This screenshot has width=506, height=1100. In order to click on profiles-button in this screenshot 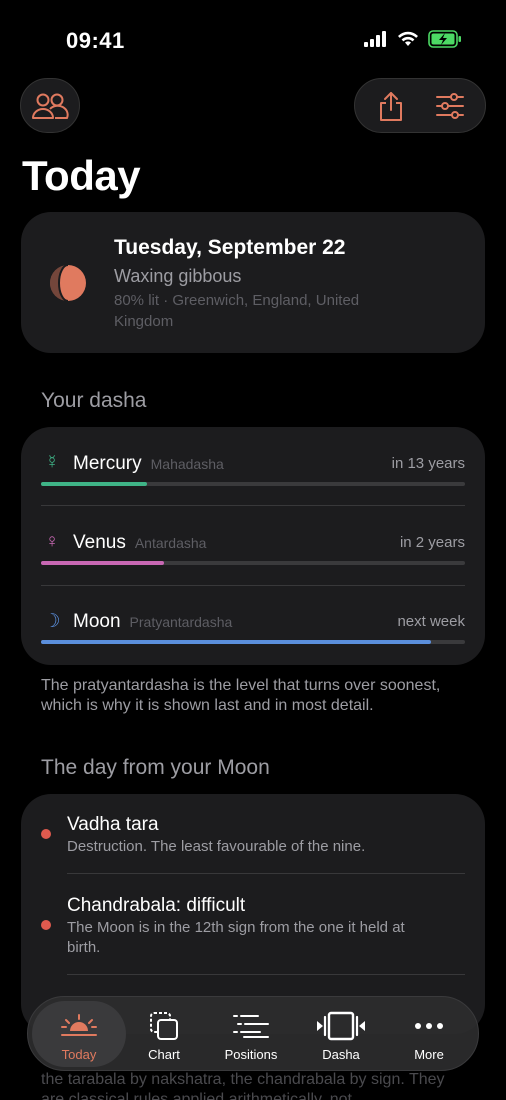, I will do `click(50, 105)`.